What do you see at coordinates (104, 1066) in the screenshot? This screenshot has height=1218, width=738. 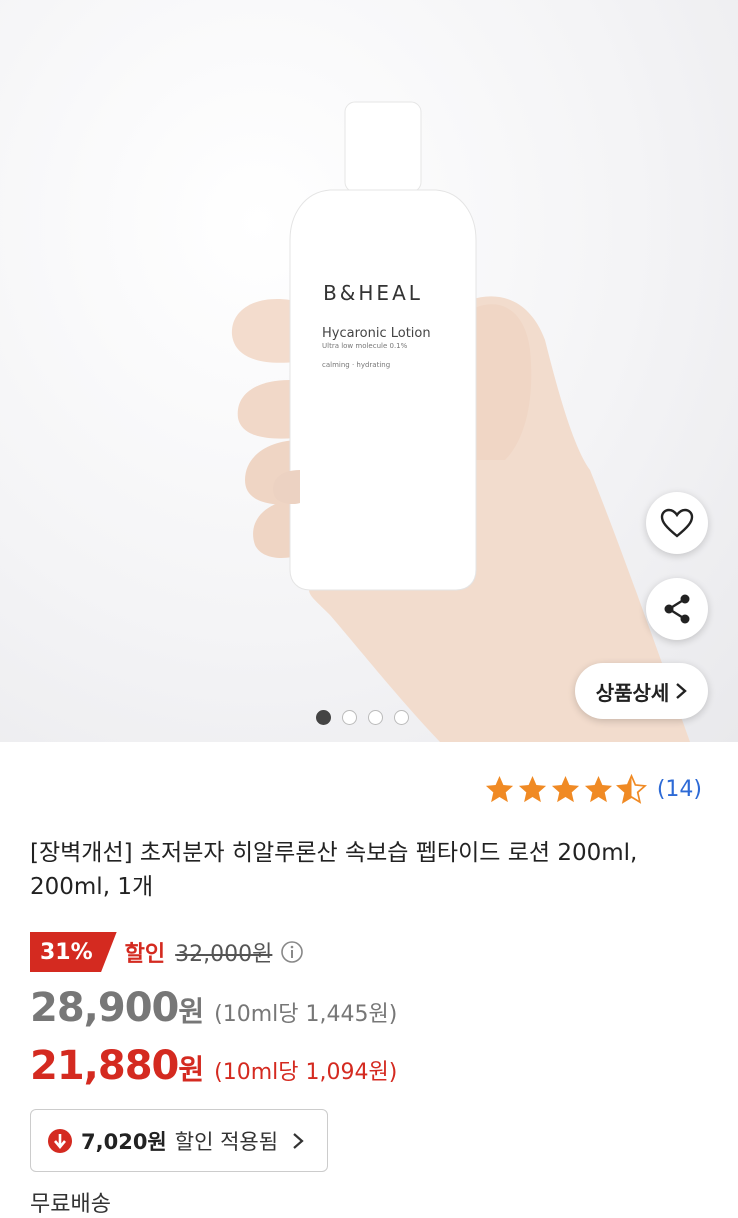 I see `sale-price-value: 21,880` at bounding box center [104, 1066].